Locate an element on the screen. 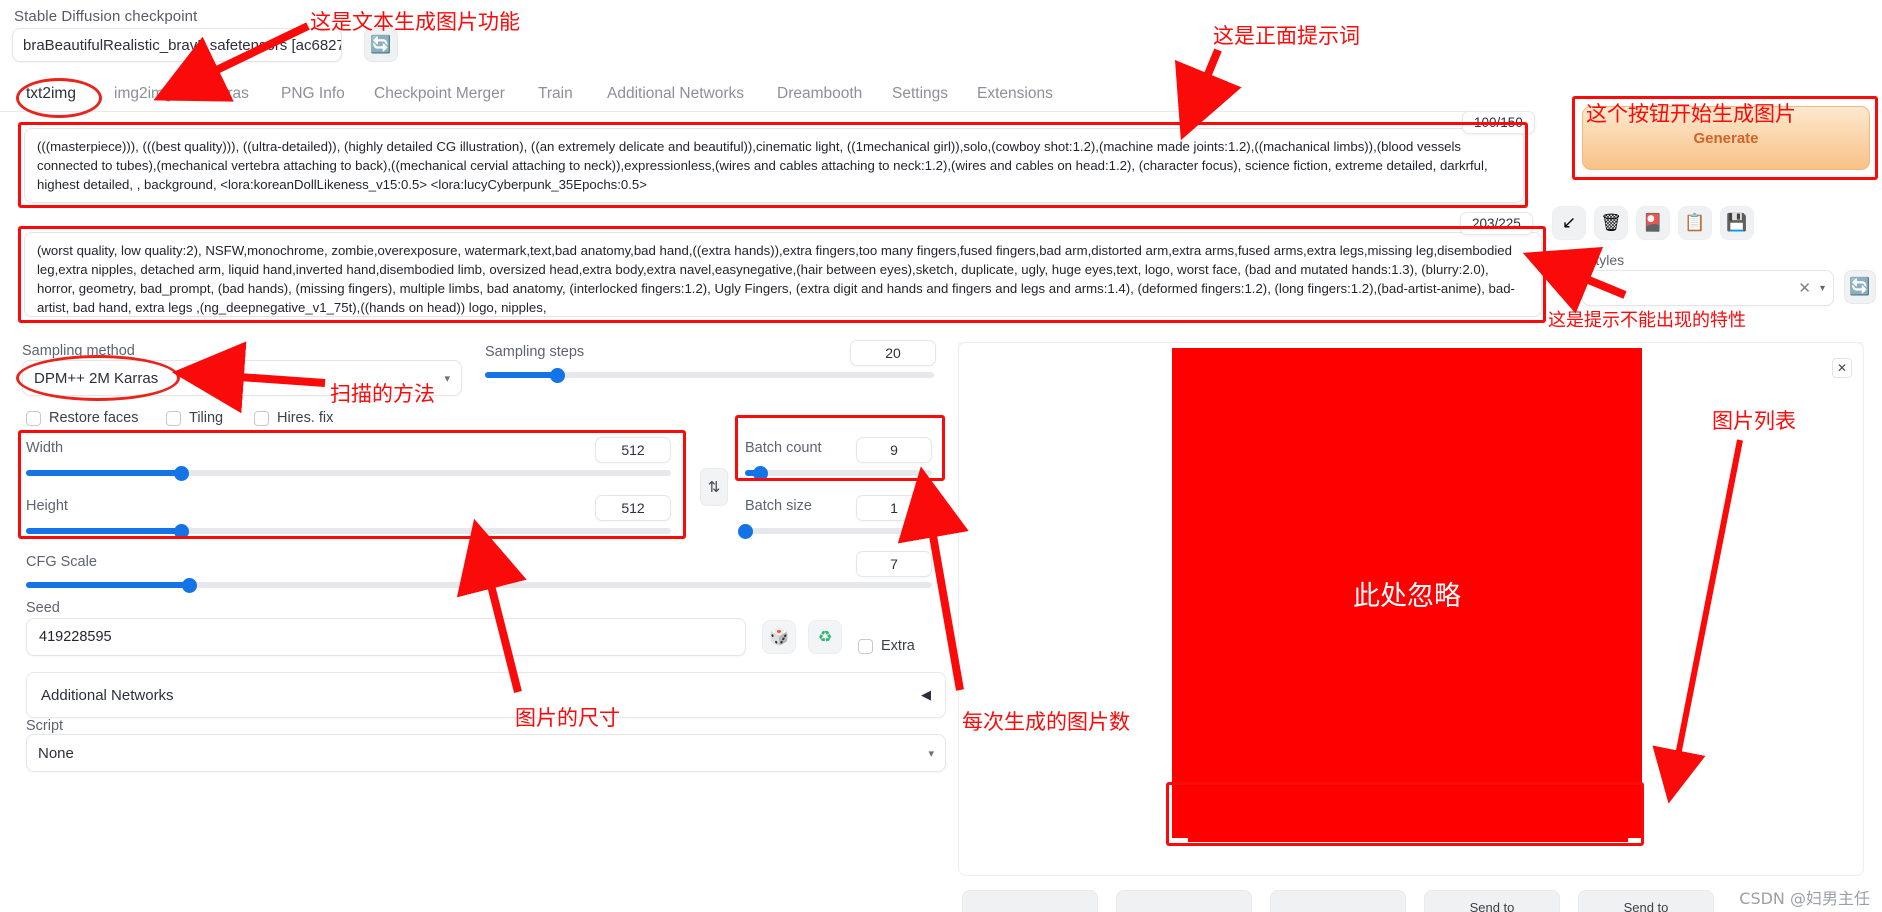 The width and height of the screenshot is (1882, 912). restore-faces-label: Restore faces is located at coordinates (94, 418).